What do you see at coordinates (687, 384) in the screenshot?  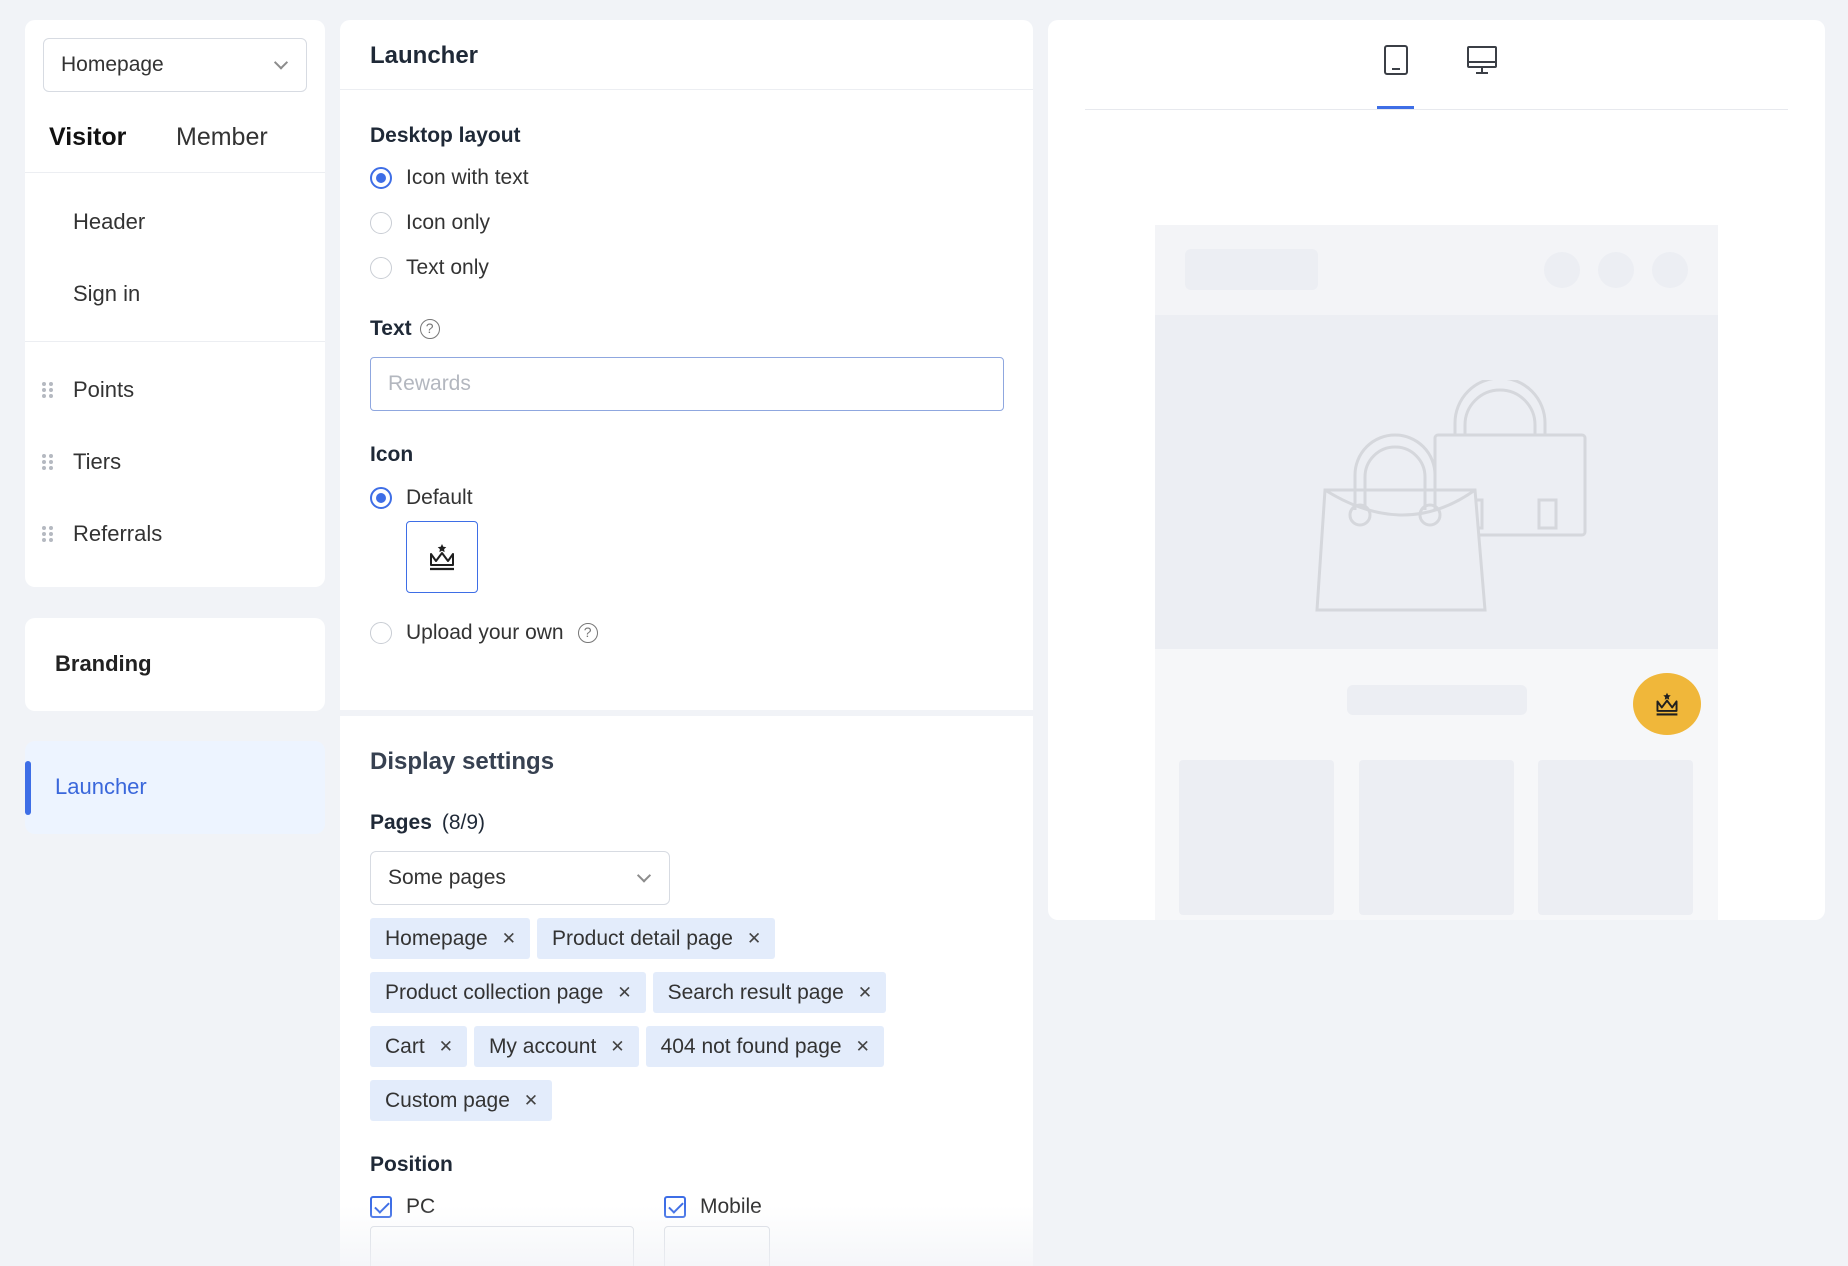 I see `launcher-text-input` at bounding box center [687, 384].